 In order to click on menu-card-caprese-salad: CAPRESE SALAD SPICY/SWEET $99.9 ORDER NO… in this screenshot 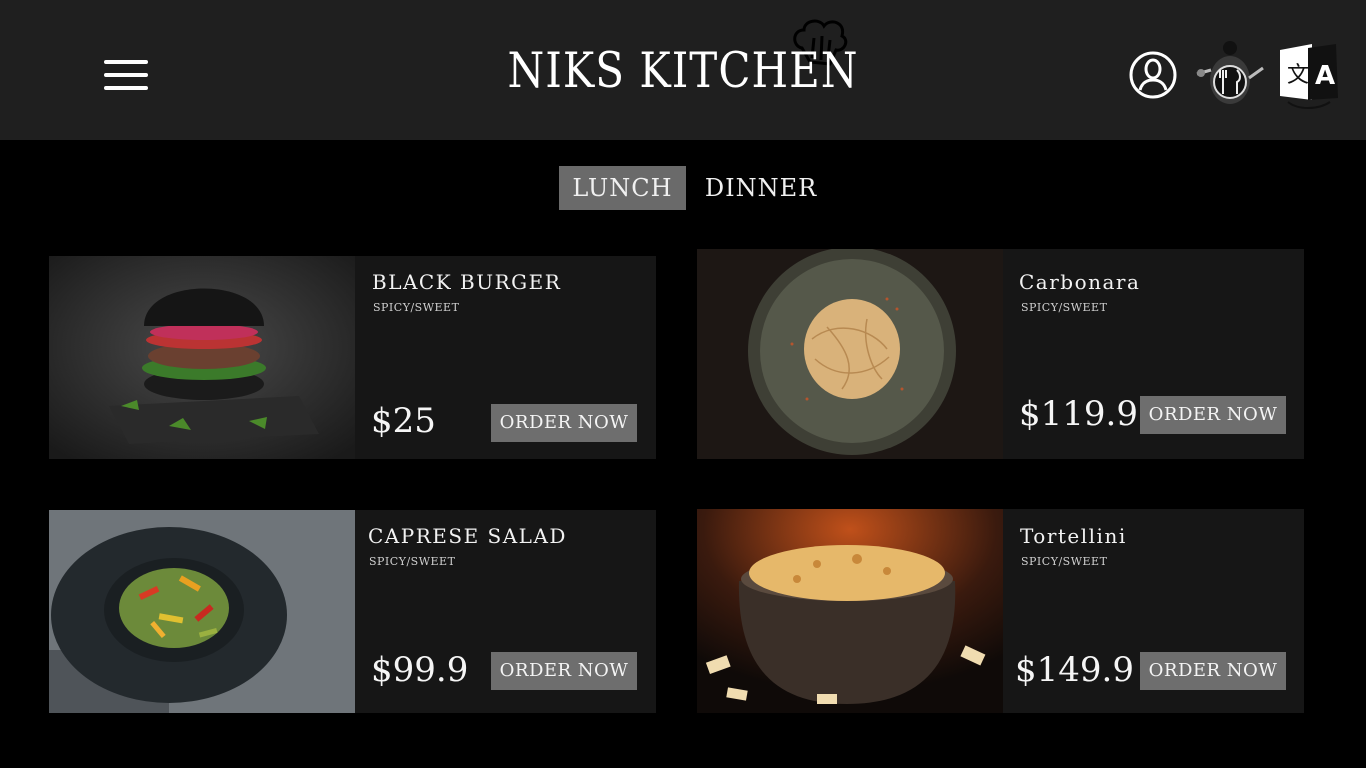, I will do `click(352, 611)`.